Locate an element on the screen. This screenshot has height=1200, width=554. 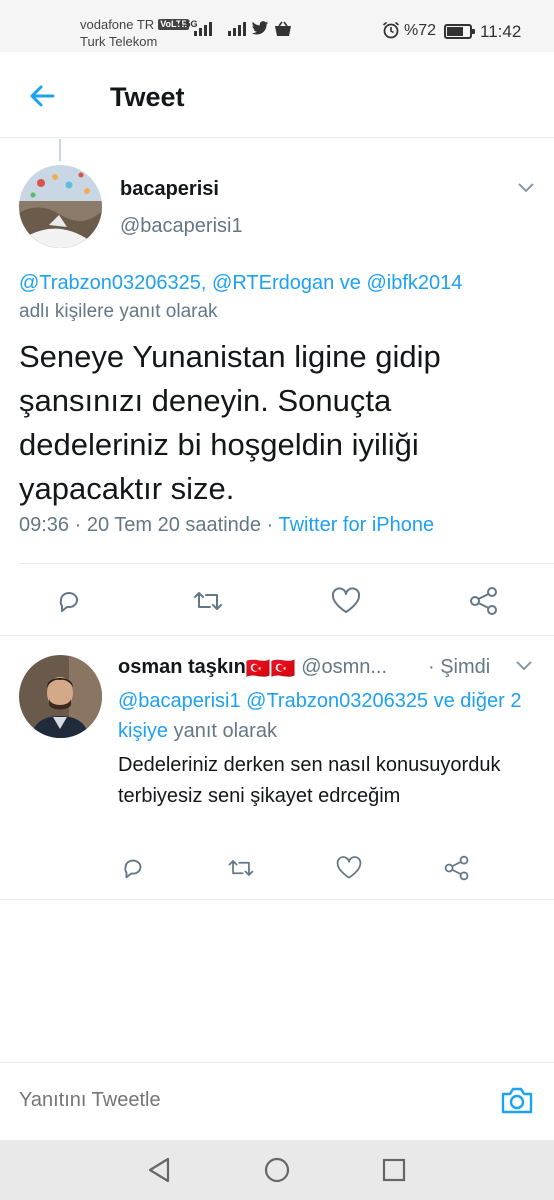
tweet-source: Twitter for iPhone is located at coordinates (356, 525).